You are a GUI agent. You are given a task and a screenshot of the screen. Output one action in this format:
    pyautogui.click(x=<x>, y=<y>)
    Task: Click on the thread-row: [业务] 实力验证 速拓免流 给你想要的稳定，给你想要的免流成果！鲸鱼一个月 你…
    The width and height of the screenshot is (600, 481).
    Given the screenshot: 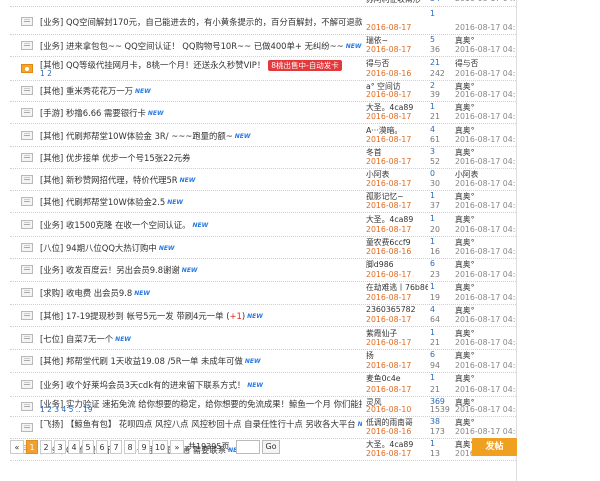 What is the action you would take?
    pyautogui.click(x=263, y=406)
    